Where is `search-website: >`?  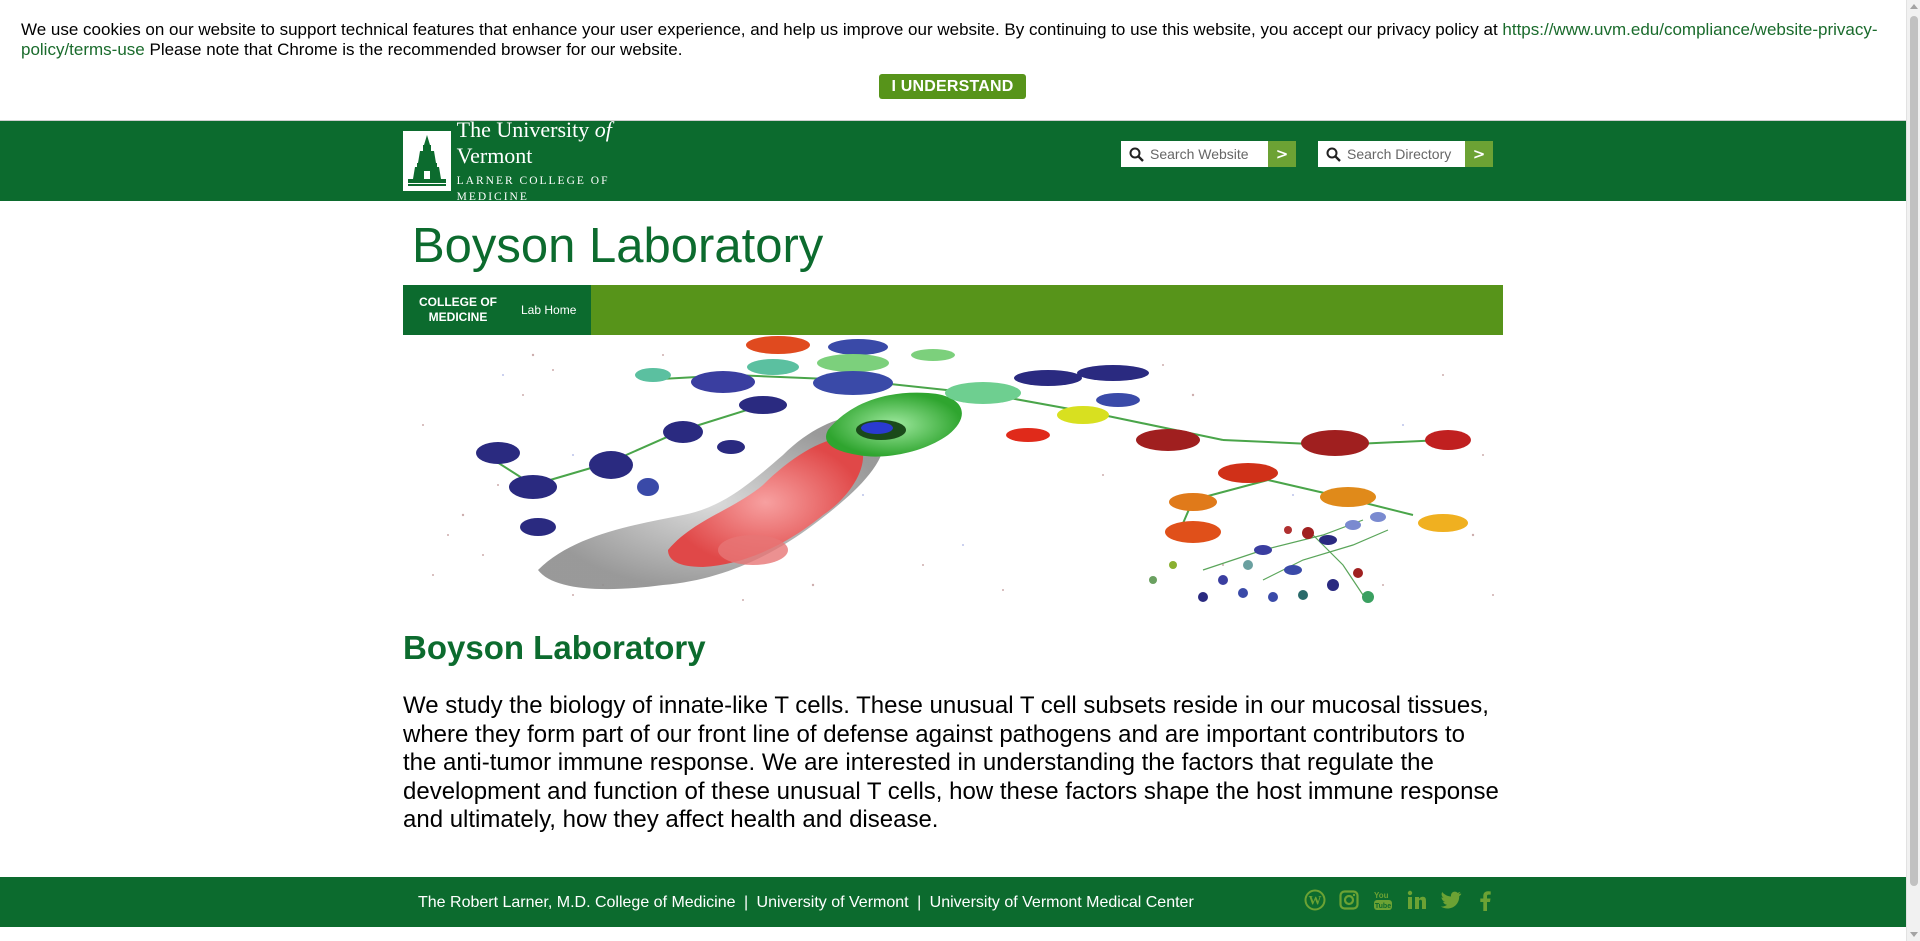
search-website: > is located at coordinates (1208, 154).